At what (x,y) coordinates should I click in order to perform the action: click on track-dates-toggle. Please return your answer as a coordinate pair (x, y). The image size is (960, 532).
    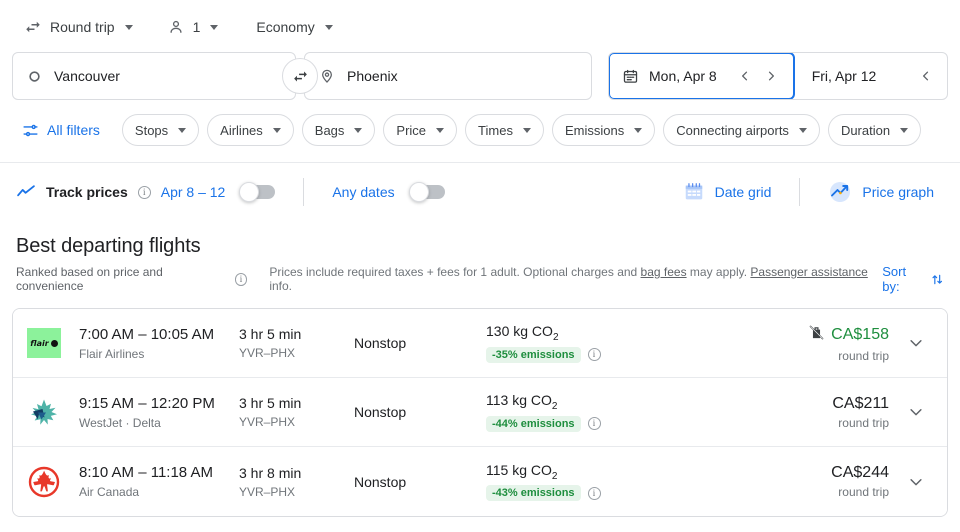
    Looking at the image, I should click on (257, 192).